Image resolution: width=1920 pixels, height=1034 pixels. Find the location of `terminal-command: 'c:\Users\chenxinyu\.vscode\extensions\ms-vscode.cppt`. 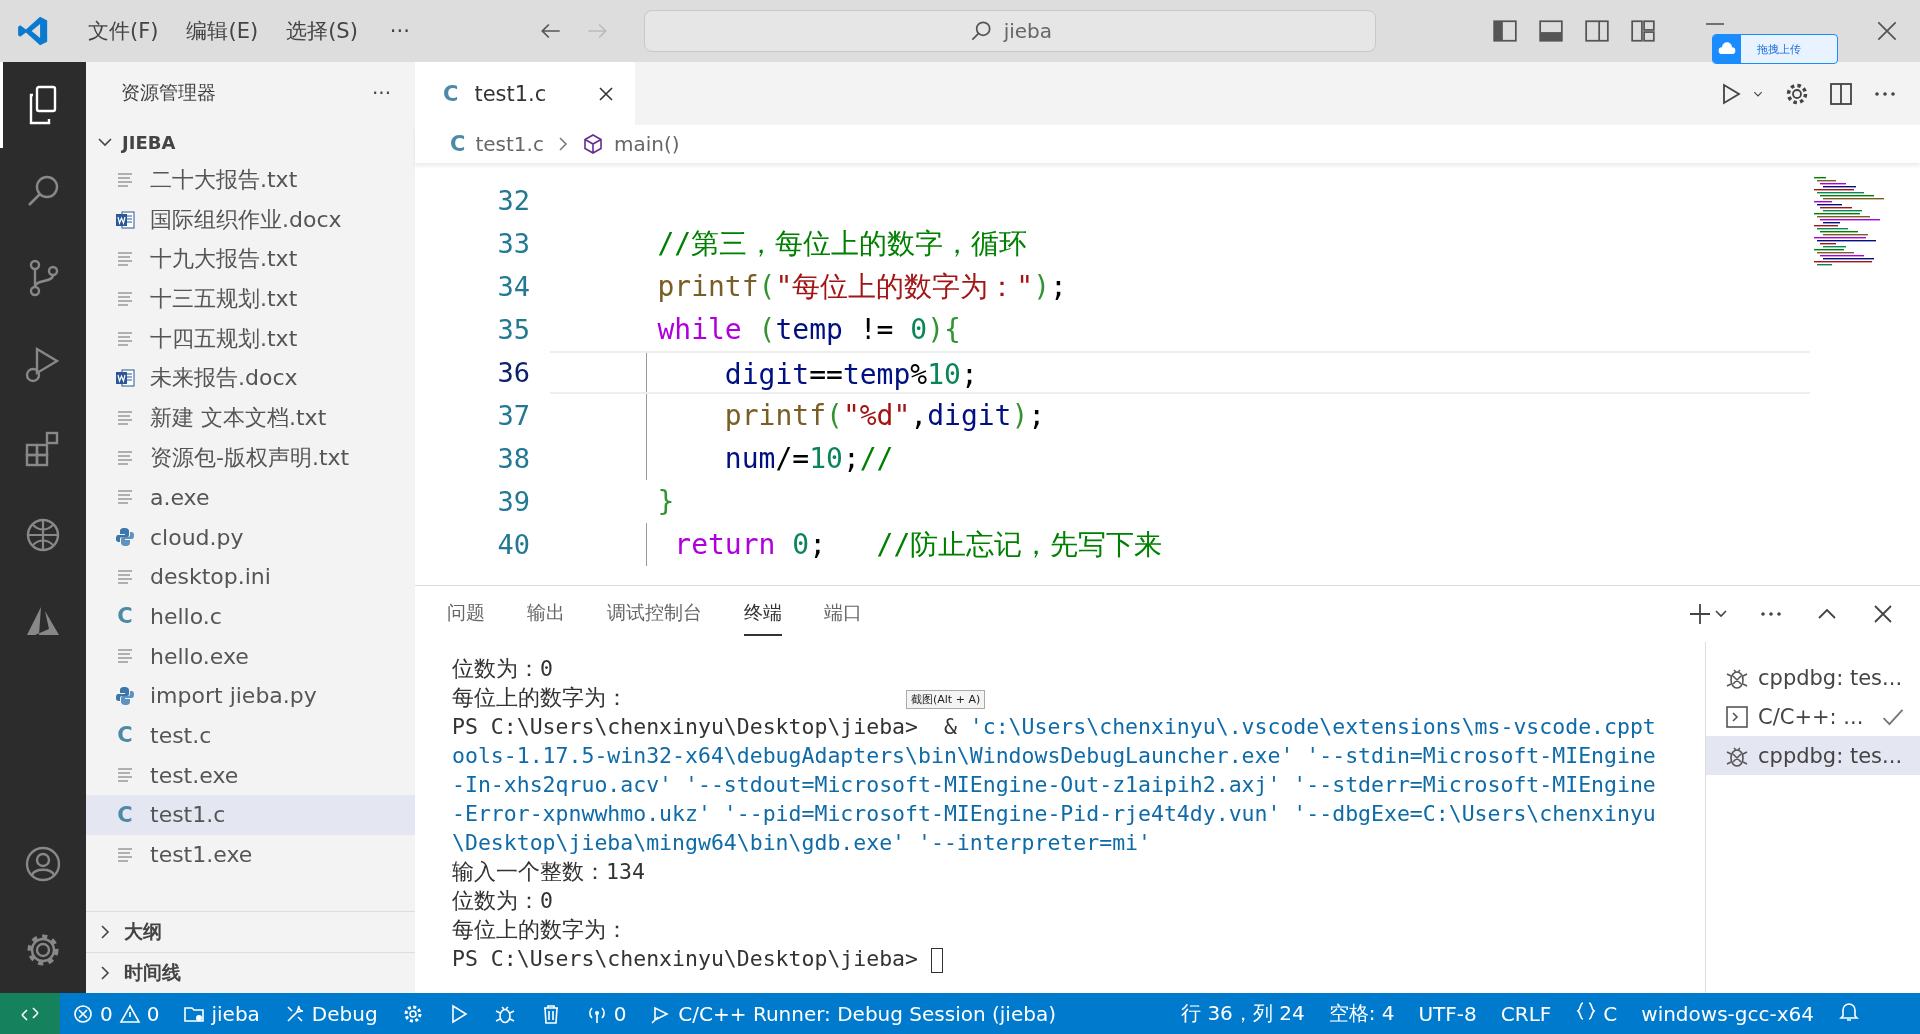

terminal-command: 'c:\Users\chenxinyu\.vscode\extensions\ms-vscode.cppt is located at coordinates (1312, 726).